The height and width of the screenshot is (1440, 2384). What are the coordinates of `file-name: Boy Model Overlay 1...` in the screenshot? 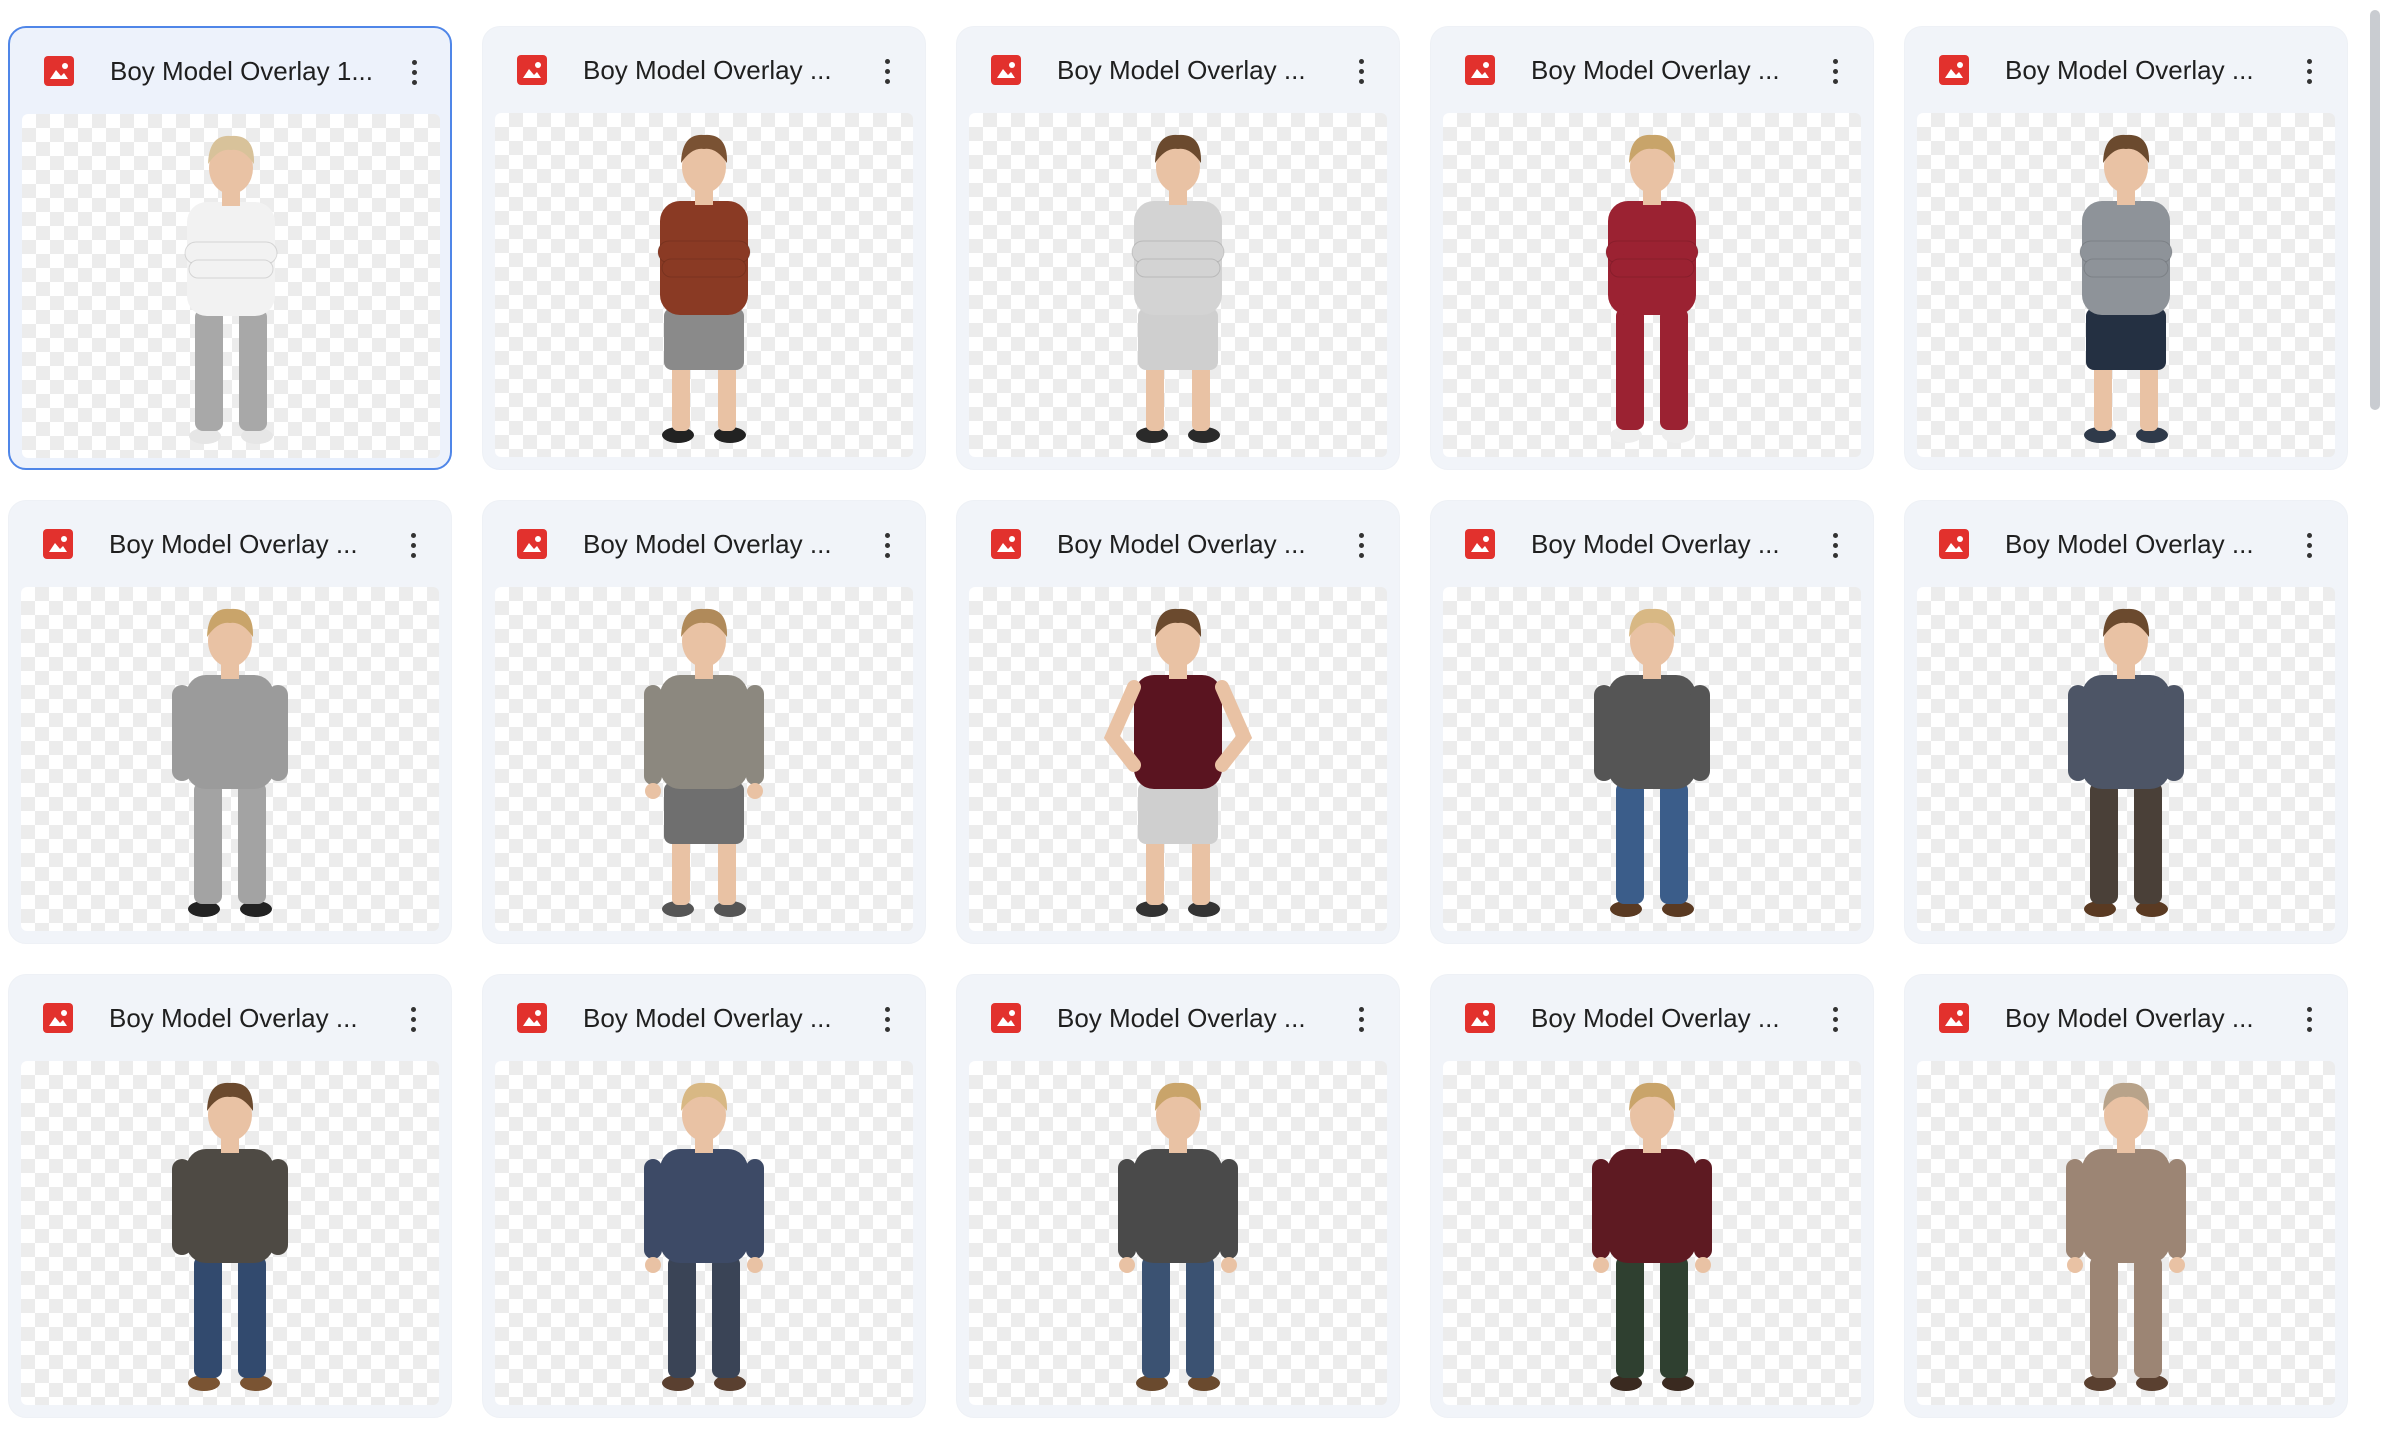 It's located at (250, 71).